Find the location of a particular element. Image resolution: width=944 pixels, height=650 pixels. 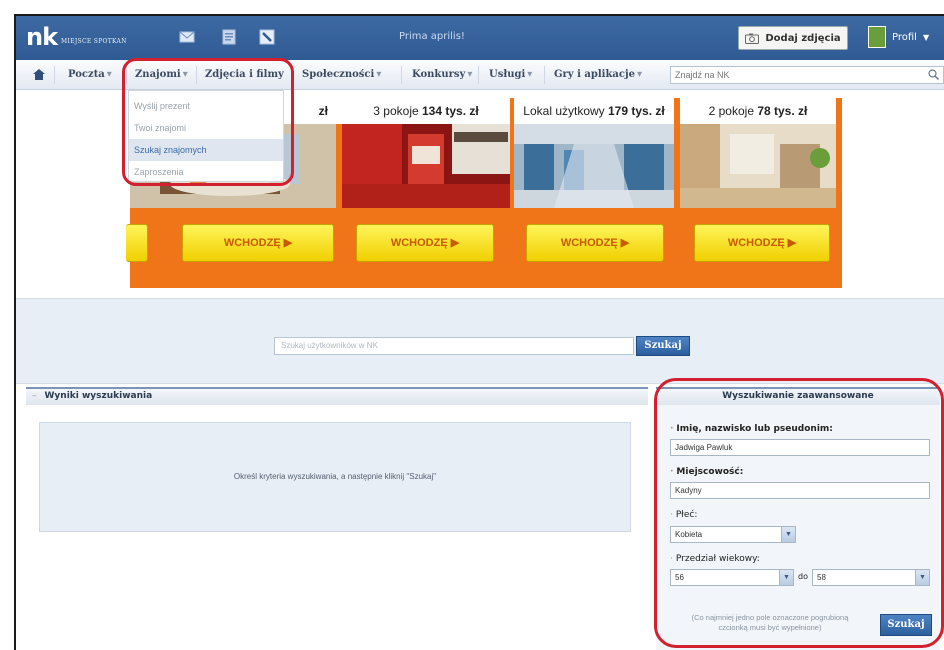

profile-label: Profil is located at coordinates (904, 37).